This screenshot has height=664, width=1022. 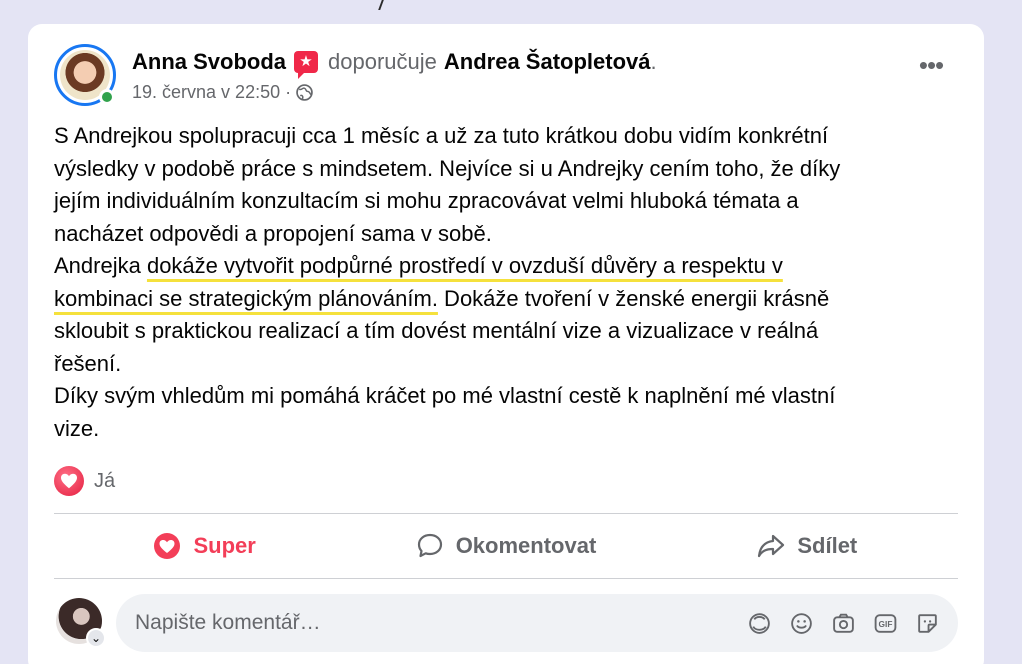 I want to click on post-meta: 19. června v 22:50 ·, so click(x=222, y=92).